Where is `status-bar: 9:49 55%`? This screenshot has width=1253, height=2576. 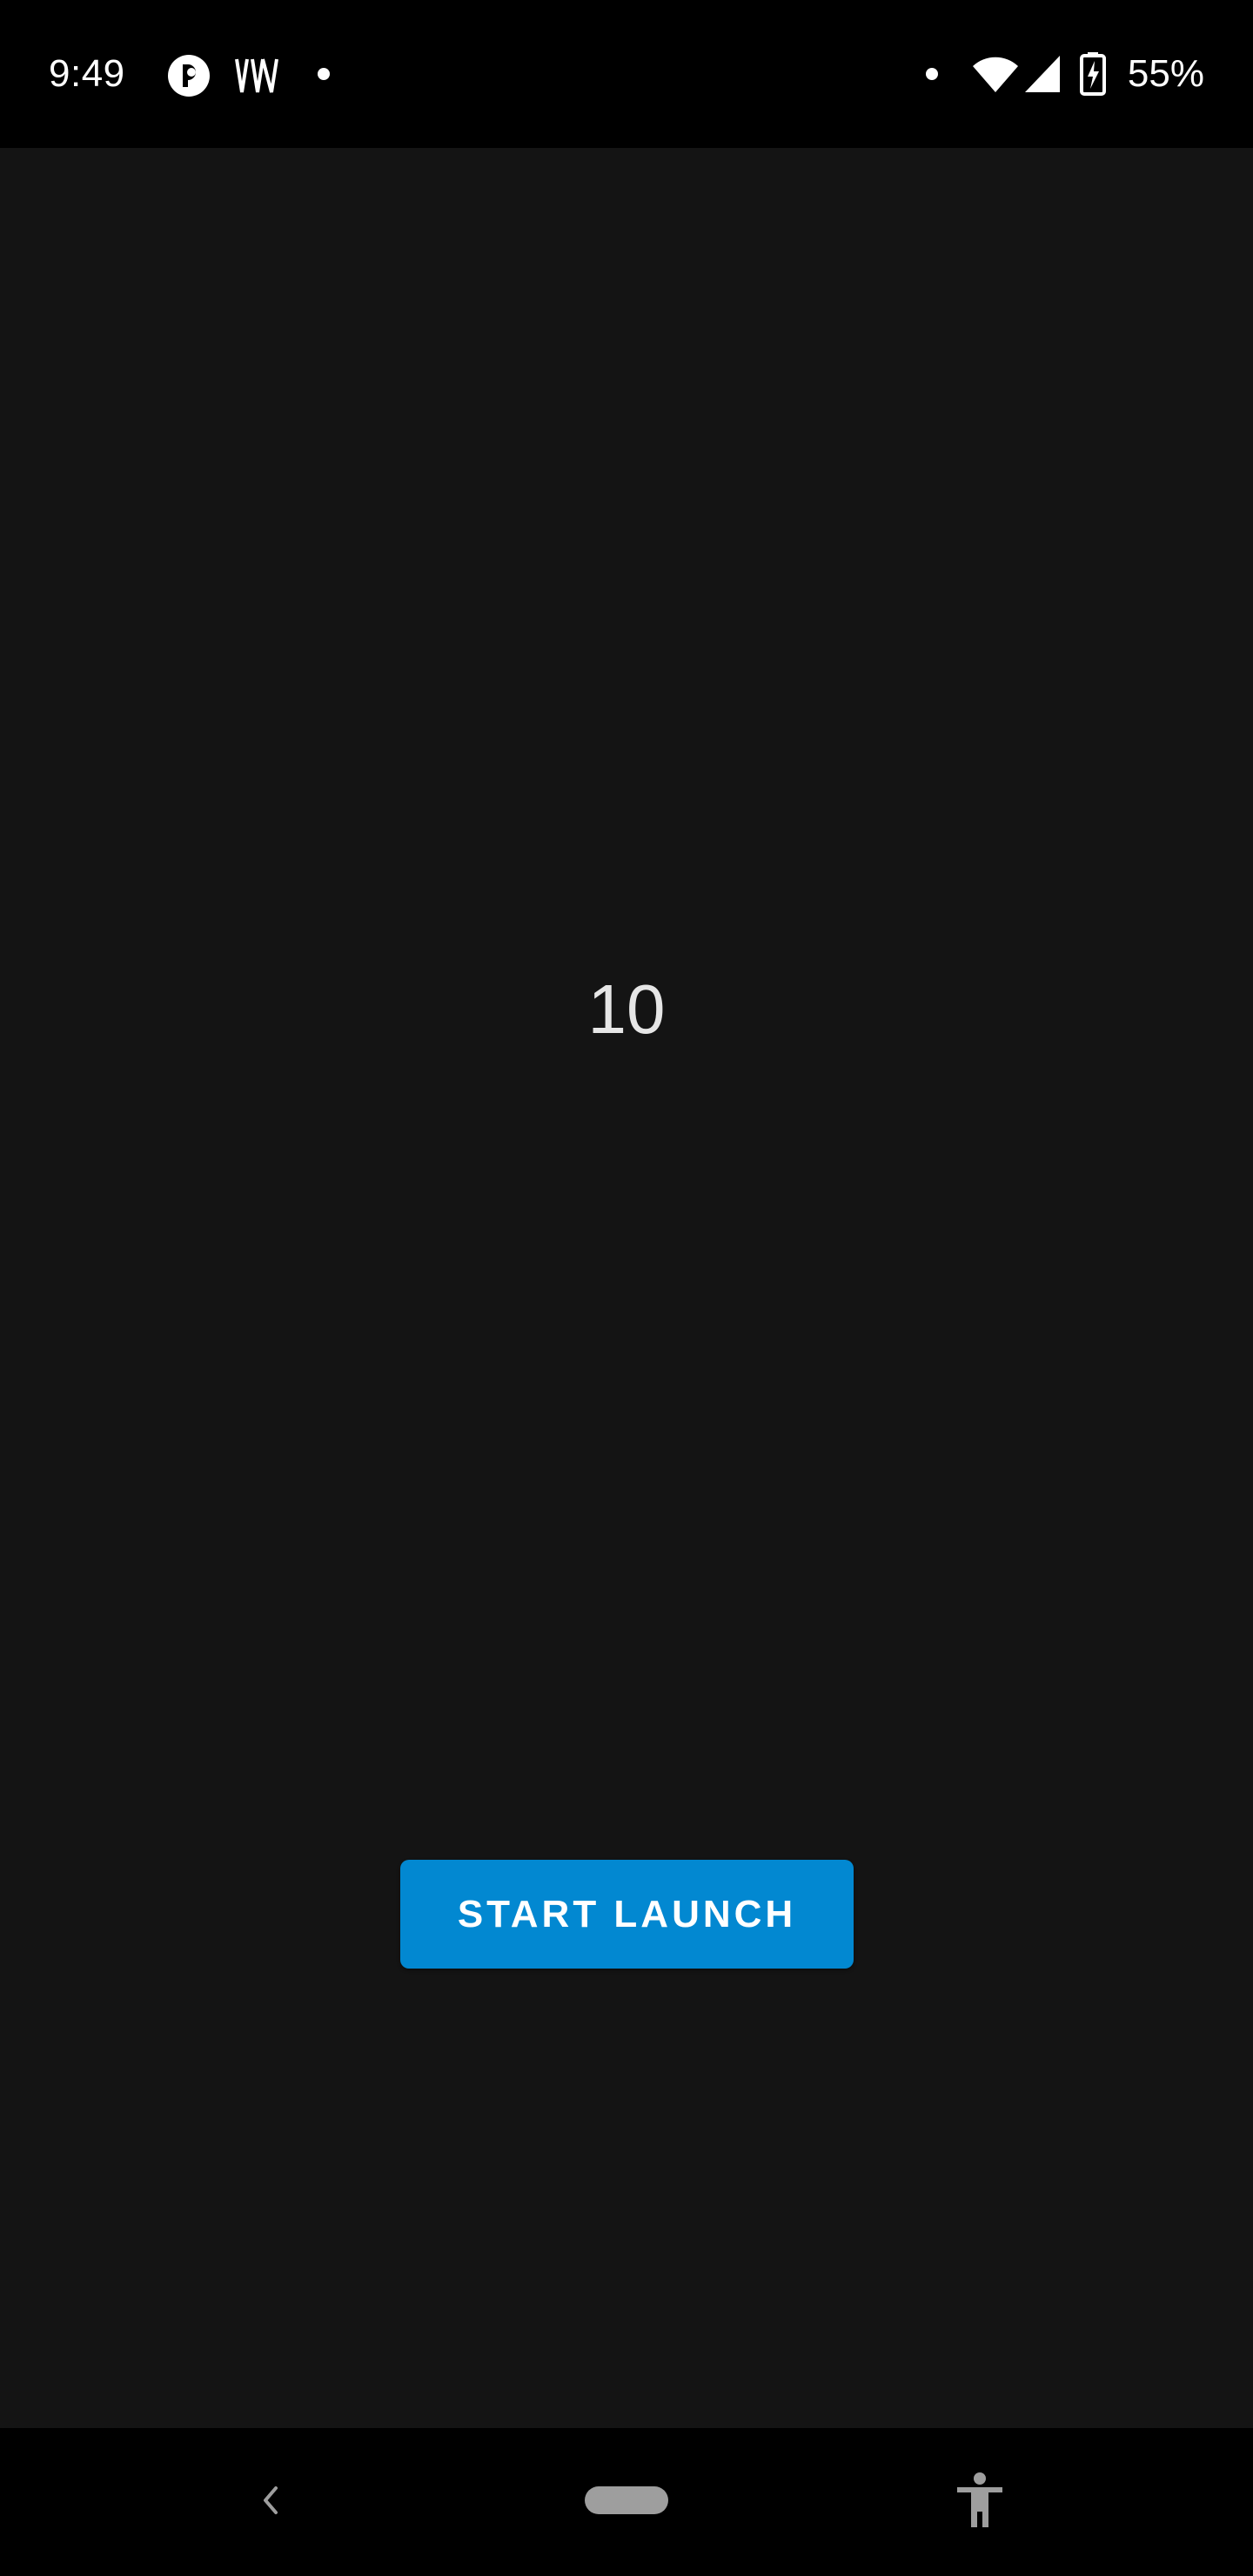
status-bar: 9:49 55% is located at coordinates (626, 74).